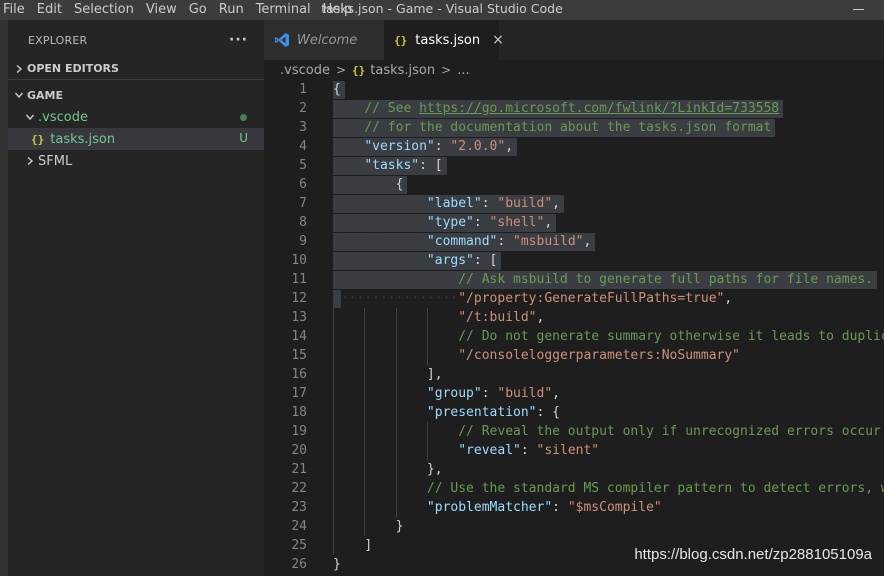 Image resolution: width=884 pixels, height=576 pixels. I want to click on code-text: "reveal": "silent", so click(529, 450).